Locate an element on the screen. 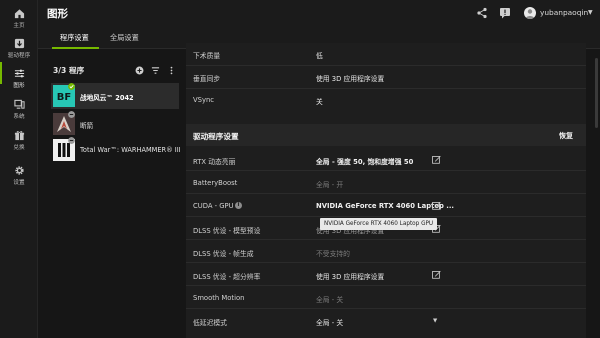 This screenshot has height=338, width=600. program-item: 断箭 is located at coordinates (115, 124).